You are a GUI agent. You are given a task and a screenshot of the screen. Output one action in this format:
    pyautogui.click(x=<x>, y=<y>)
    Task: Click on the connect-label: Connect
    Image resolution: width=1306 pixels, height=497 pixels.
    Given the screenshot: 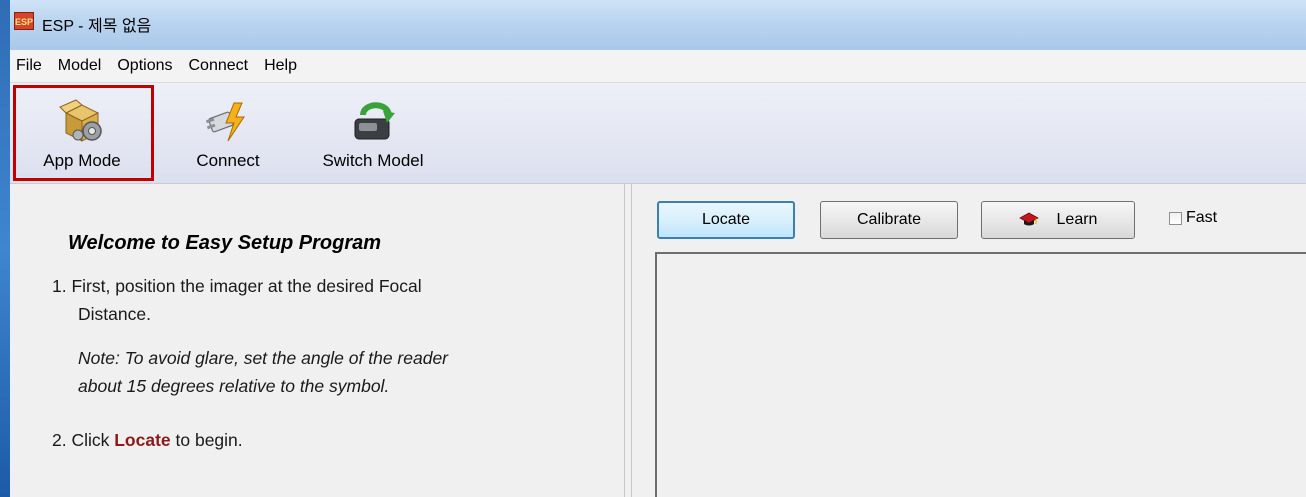 What is the action you would take?
    pyautogui.click(x=228, y=160)
    